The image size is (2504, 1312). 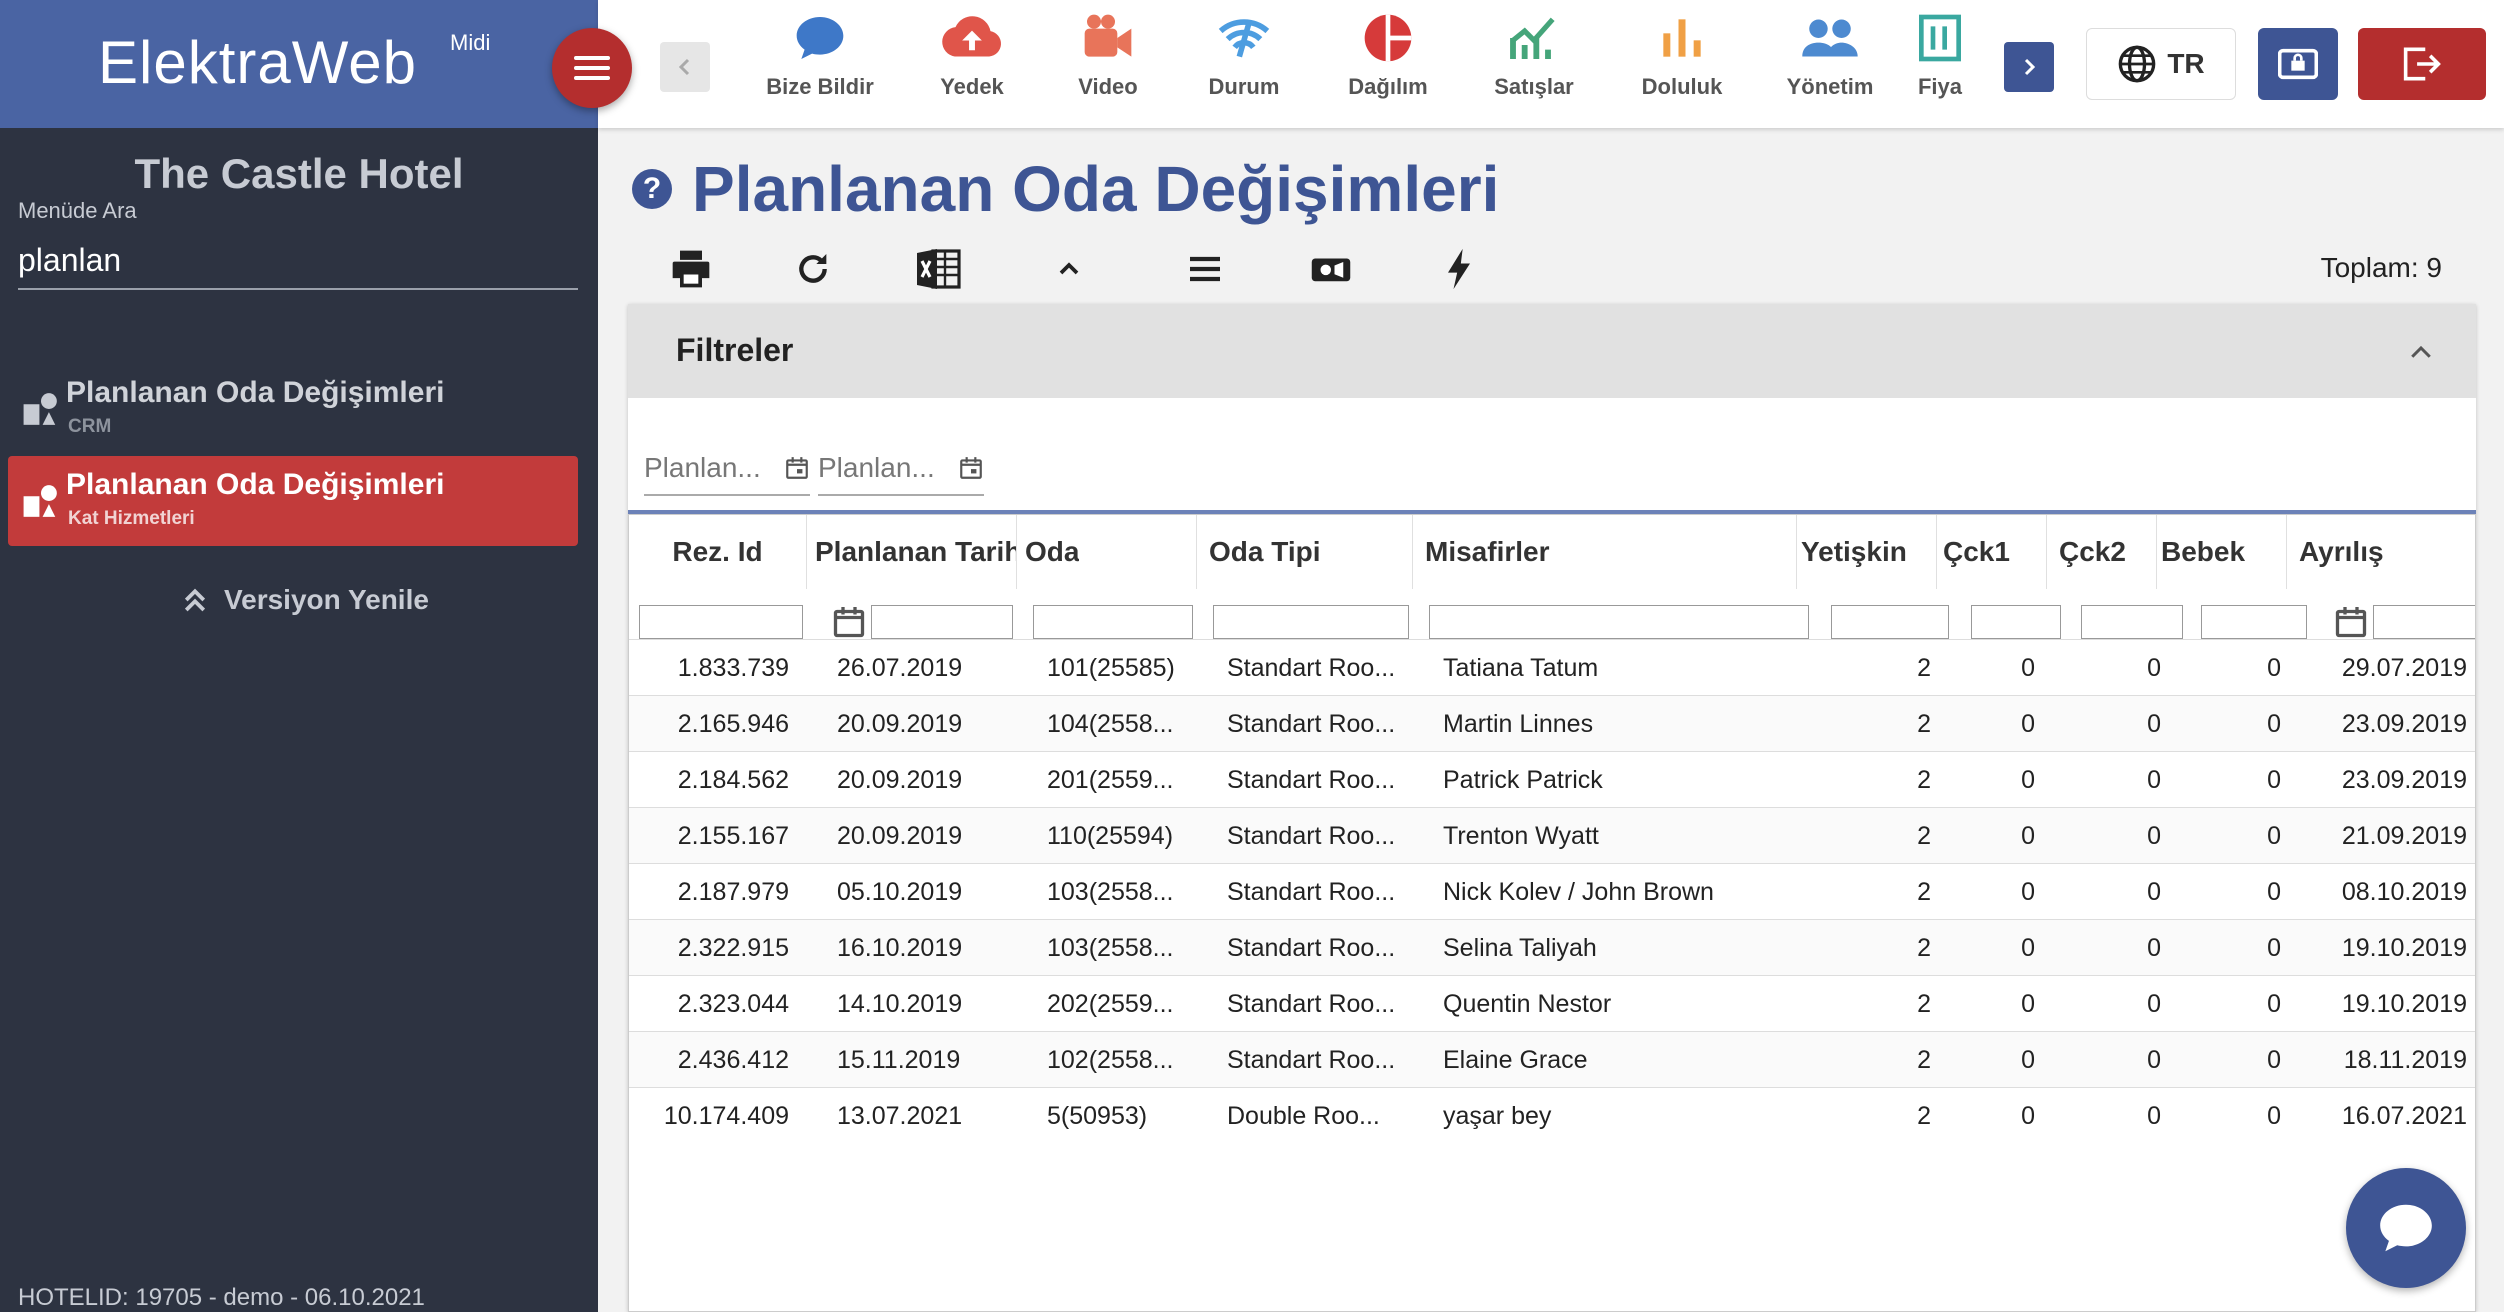 What do you see at coordinates (1096, 189) in the screenshot?
I see `page-title-text: Planlanan Oda Değişimleri` at bounding box center [1096, 189].